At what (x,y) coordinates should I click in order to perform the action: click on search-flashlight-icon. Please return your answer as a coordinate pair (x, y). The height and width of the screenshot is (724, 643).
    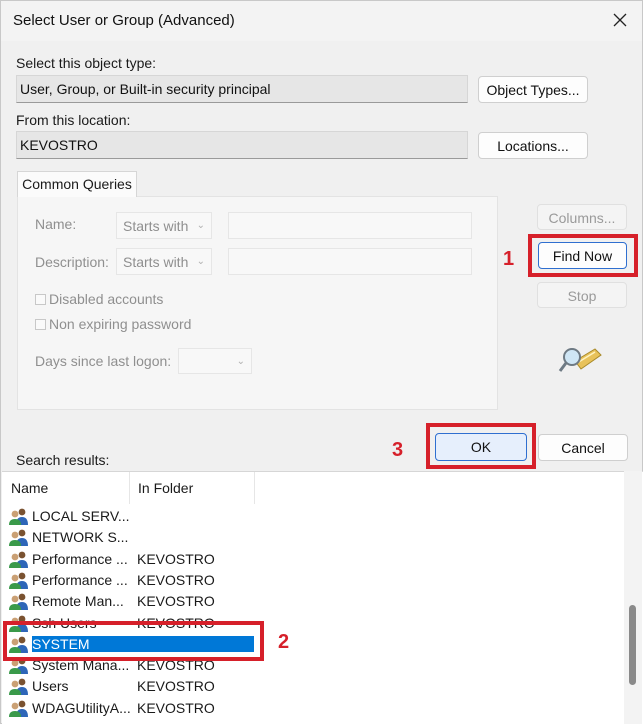
    Looking at the image, I should click on (580, 360).